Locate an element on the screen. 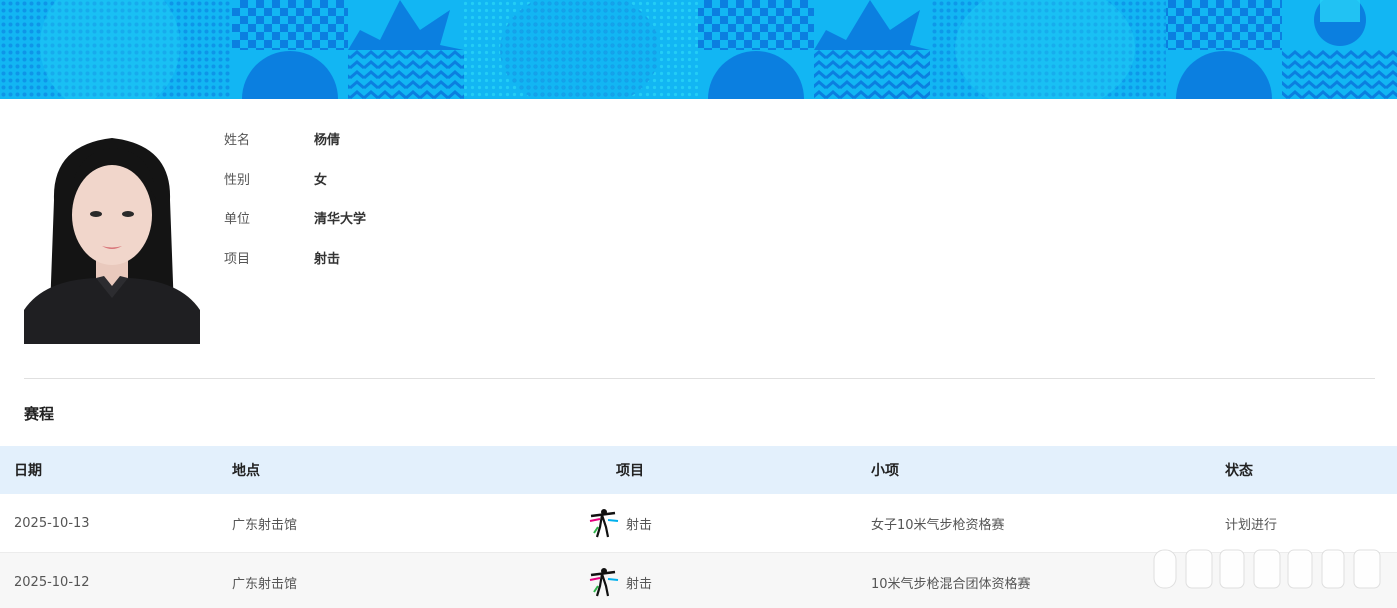 The image size is (1397, 608). name-value: 杨倩 is located at coordinates (327, 140).